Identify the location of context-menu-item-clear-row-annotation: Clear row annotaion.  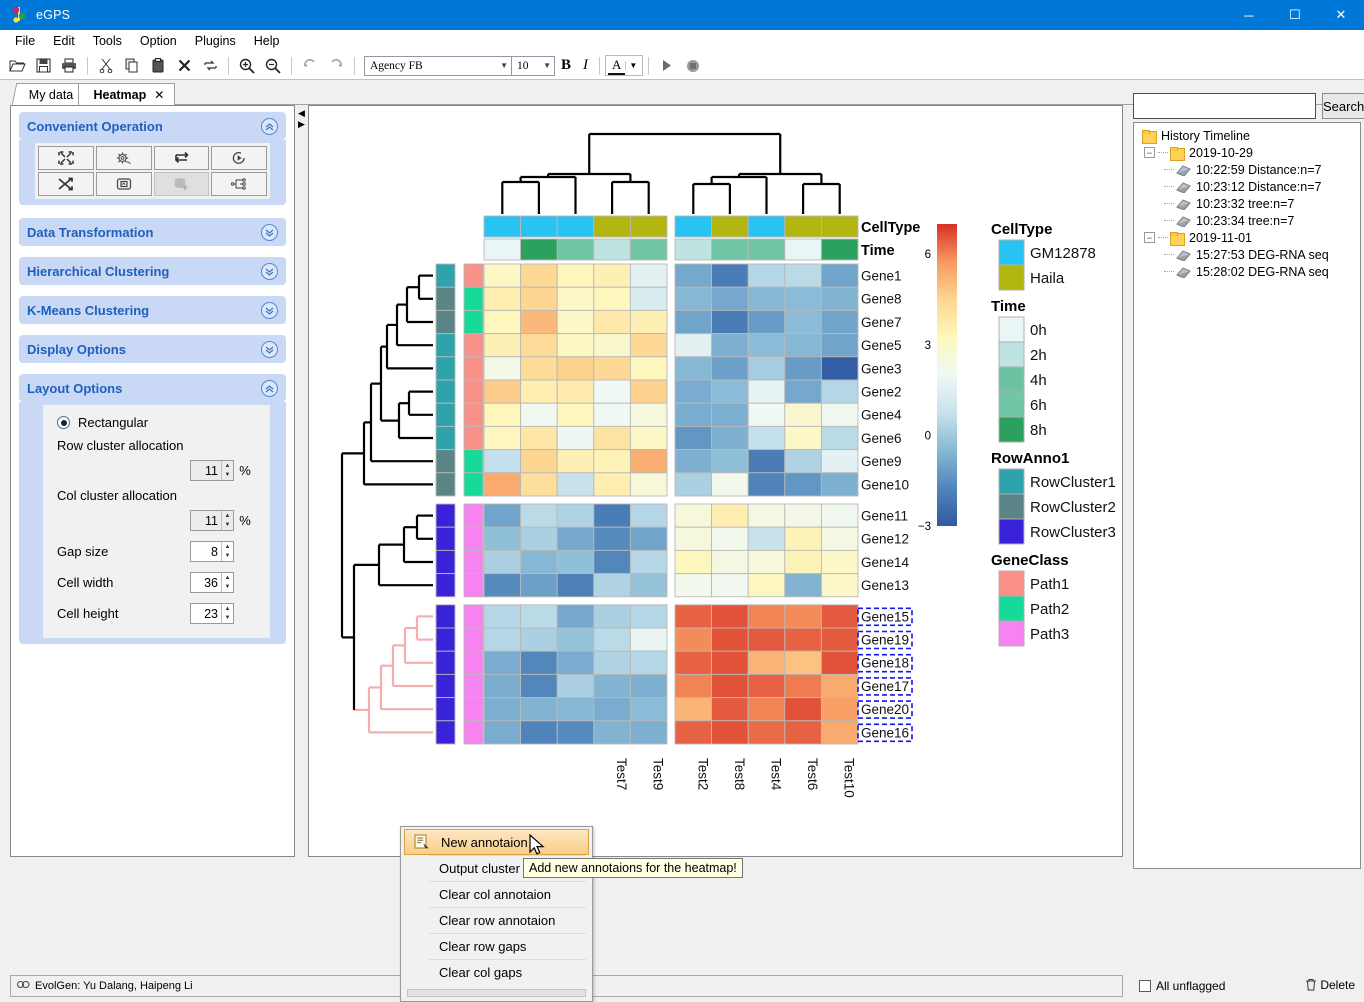
(496, 920).